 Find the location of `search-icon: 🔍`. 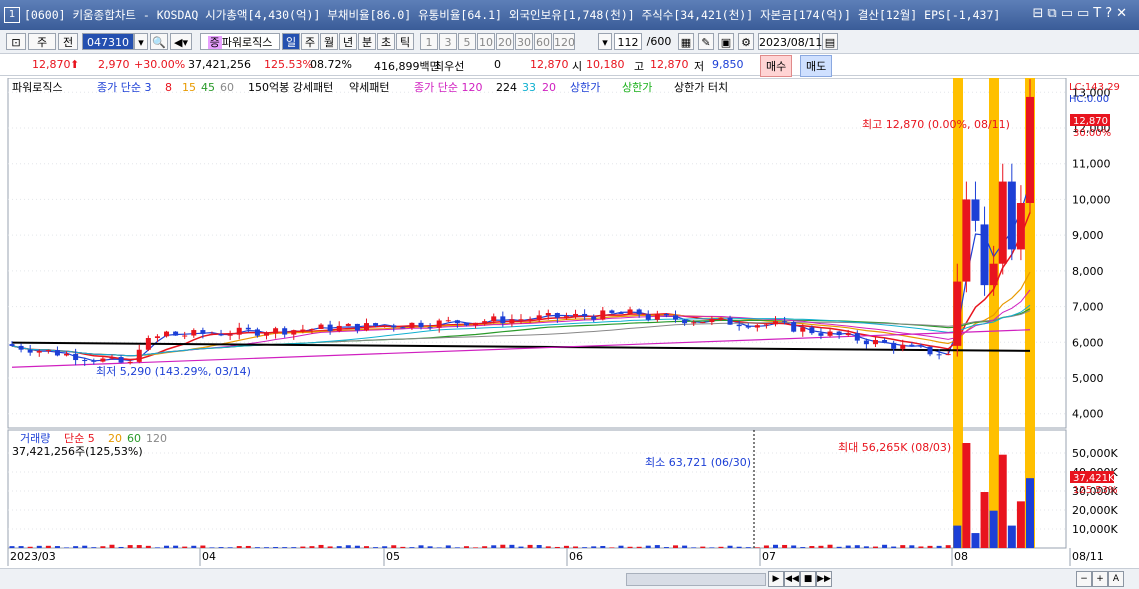

search-icon: 🔍 is located at coordinates (159, 41).